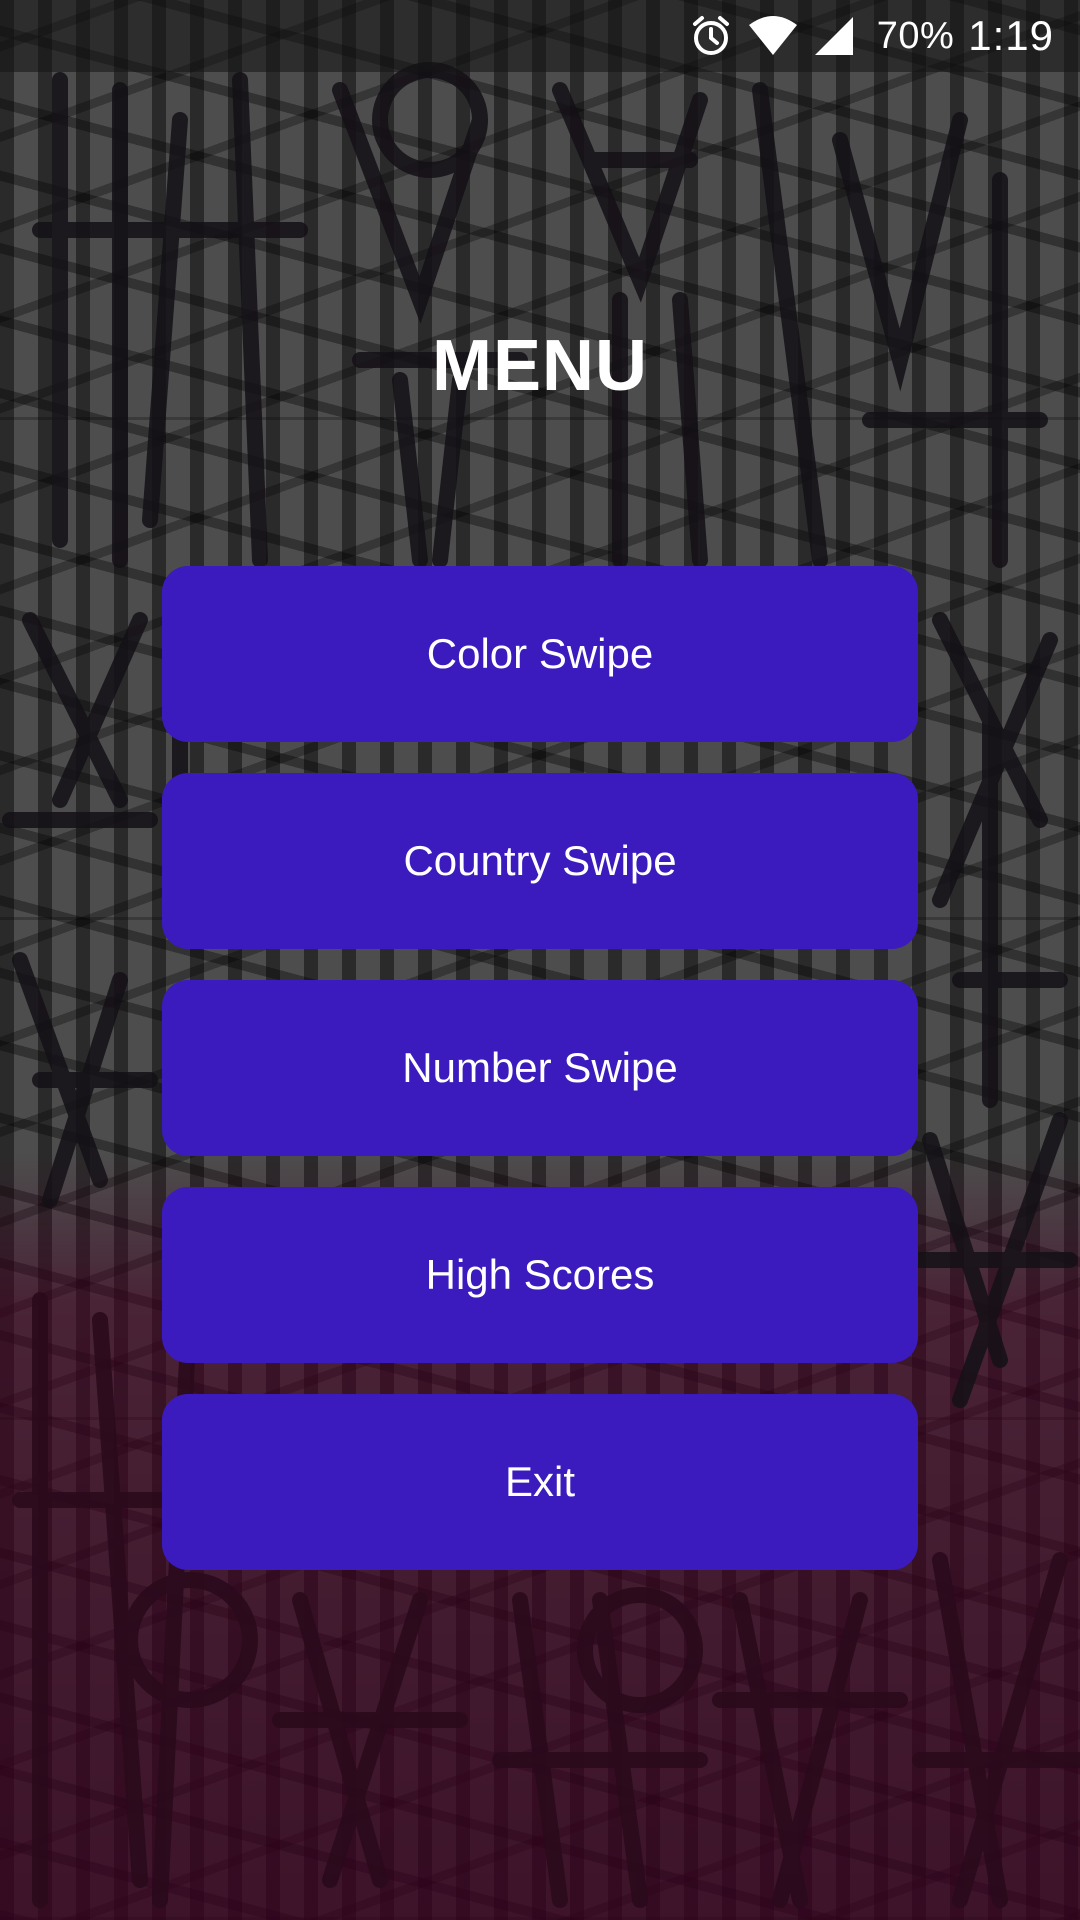 The width and height of the screenshot is (1080, 1920). Describe the element at coordinates (773, 36) in the screenshot. I see `wifi-icon` at that location.